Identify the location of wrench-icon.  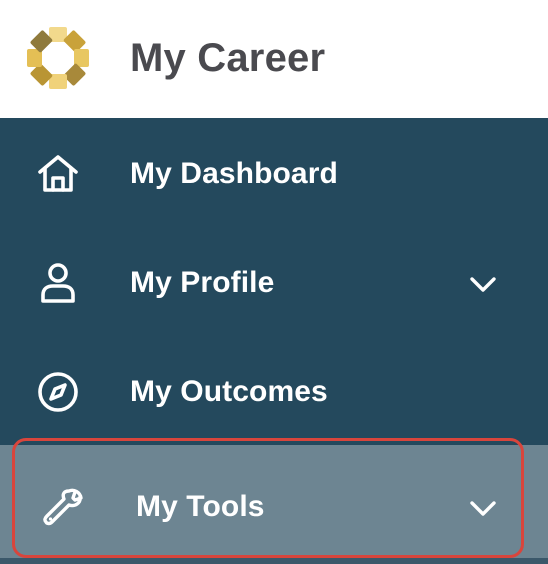
(63, 507).